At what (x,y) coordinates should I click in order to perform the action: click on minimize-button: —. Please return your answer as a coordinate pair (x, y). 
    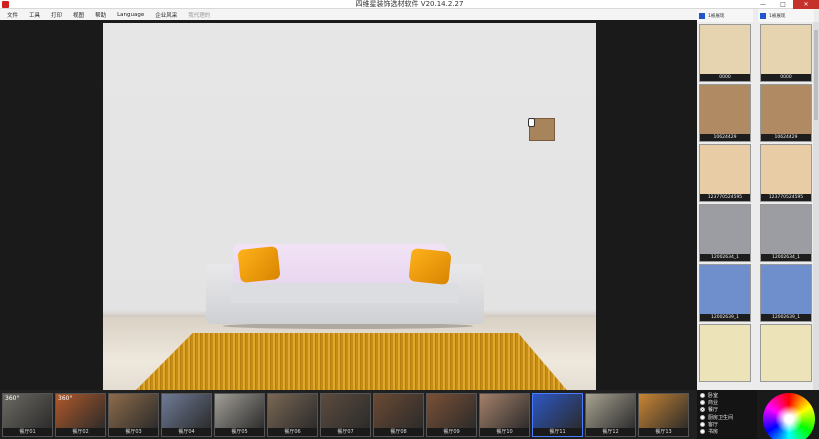
    Looking at the image, I should click on (763, 4).